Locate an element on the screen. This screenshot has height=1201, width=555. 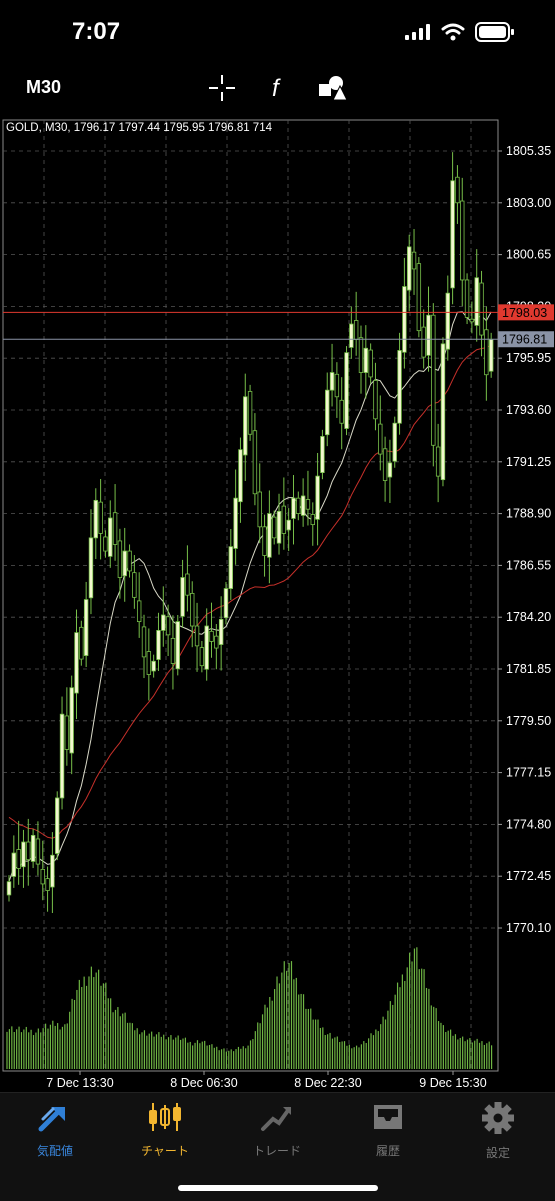
time-tick-label: 8 Dec 06:30 is located at coordinates (203, 1083).